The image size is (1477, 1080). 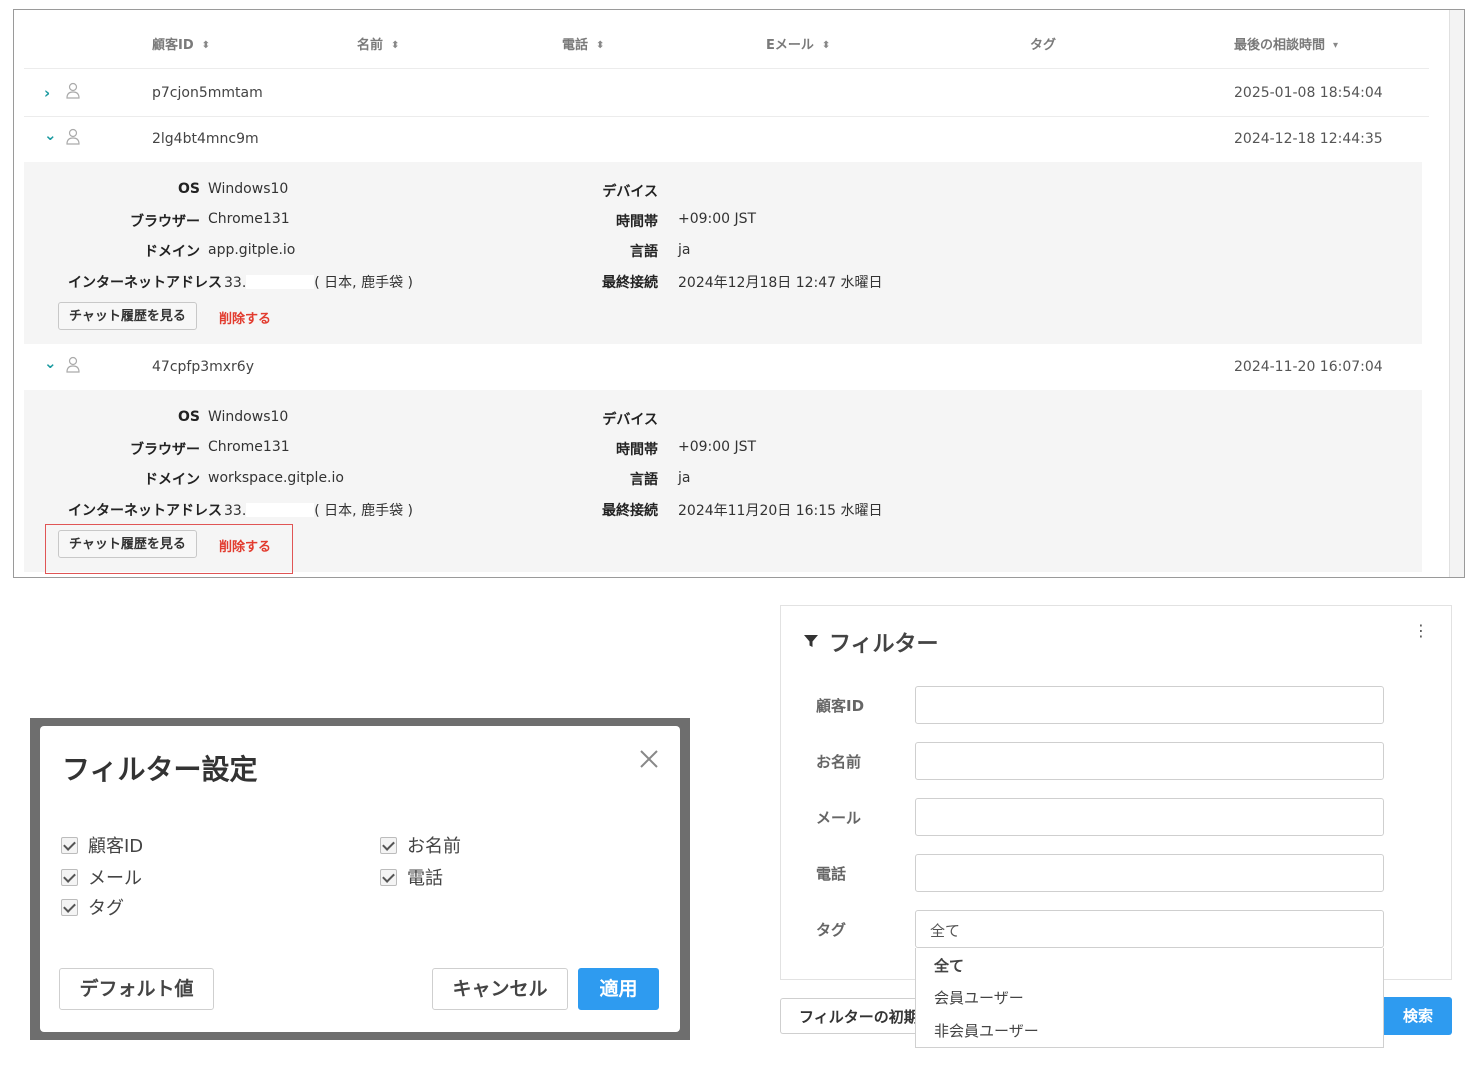 What do you see at coordinates (1418, 1016) in the screenshot?
I see `search-button: 検索` at bounding box center [1418, 1016].